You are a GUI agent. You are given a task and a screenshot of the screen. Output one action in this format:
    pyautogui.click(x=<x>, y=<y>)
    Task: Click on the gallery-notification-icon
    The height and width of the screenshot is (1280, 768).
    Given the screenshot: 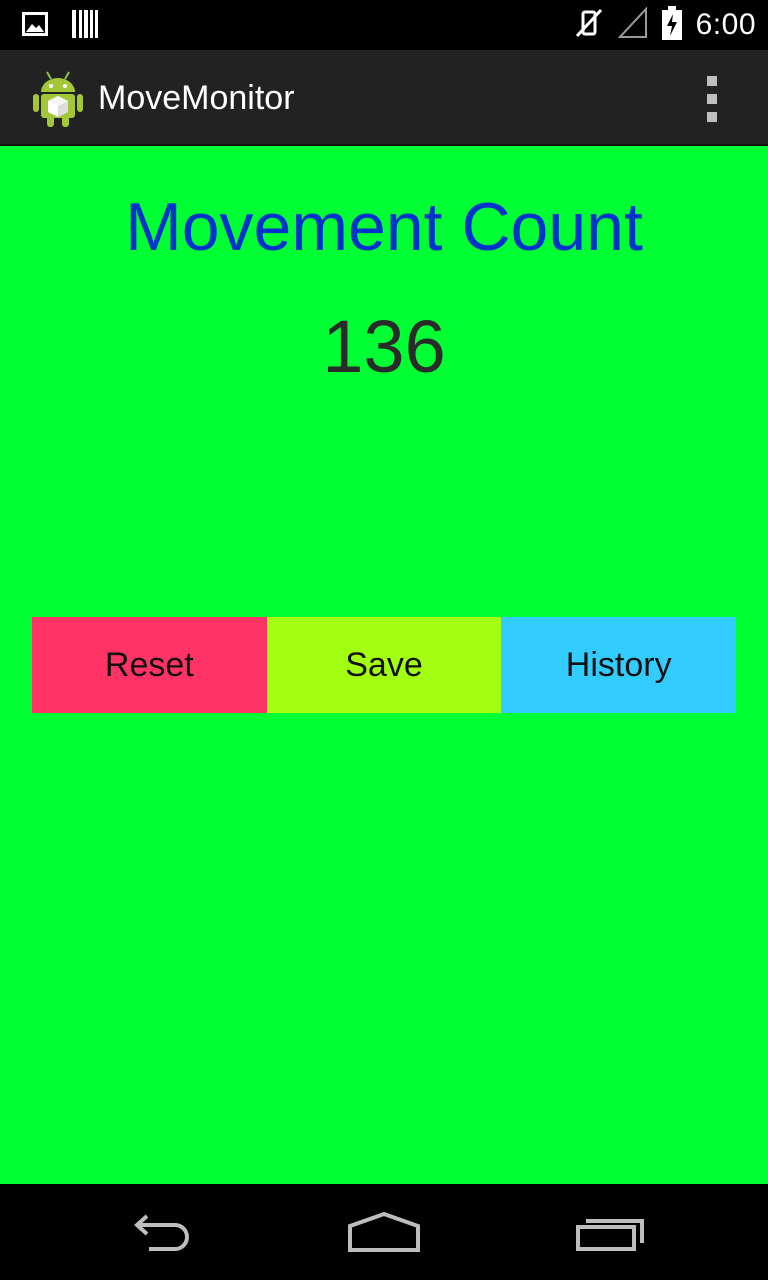 What is the action you would take?
    pyautogui.click(x=35, y=26)
    